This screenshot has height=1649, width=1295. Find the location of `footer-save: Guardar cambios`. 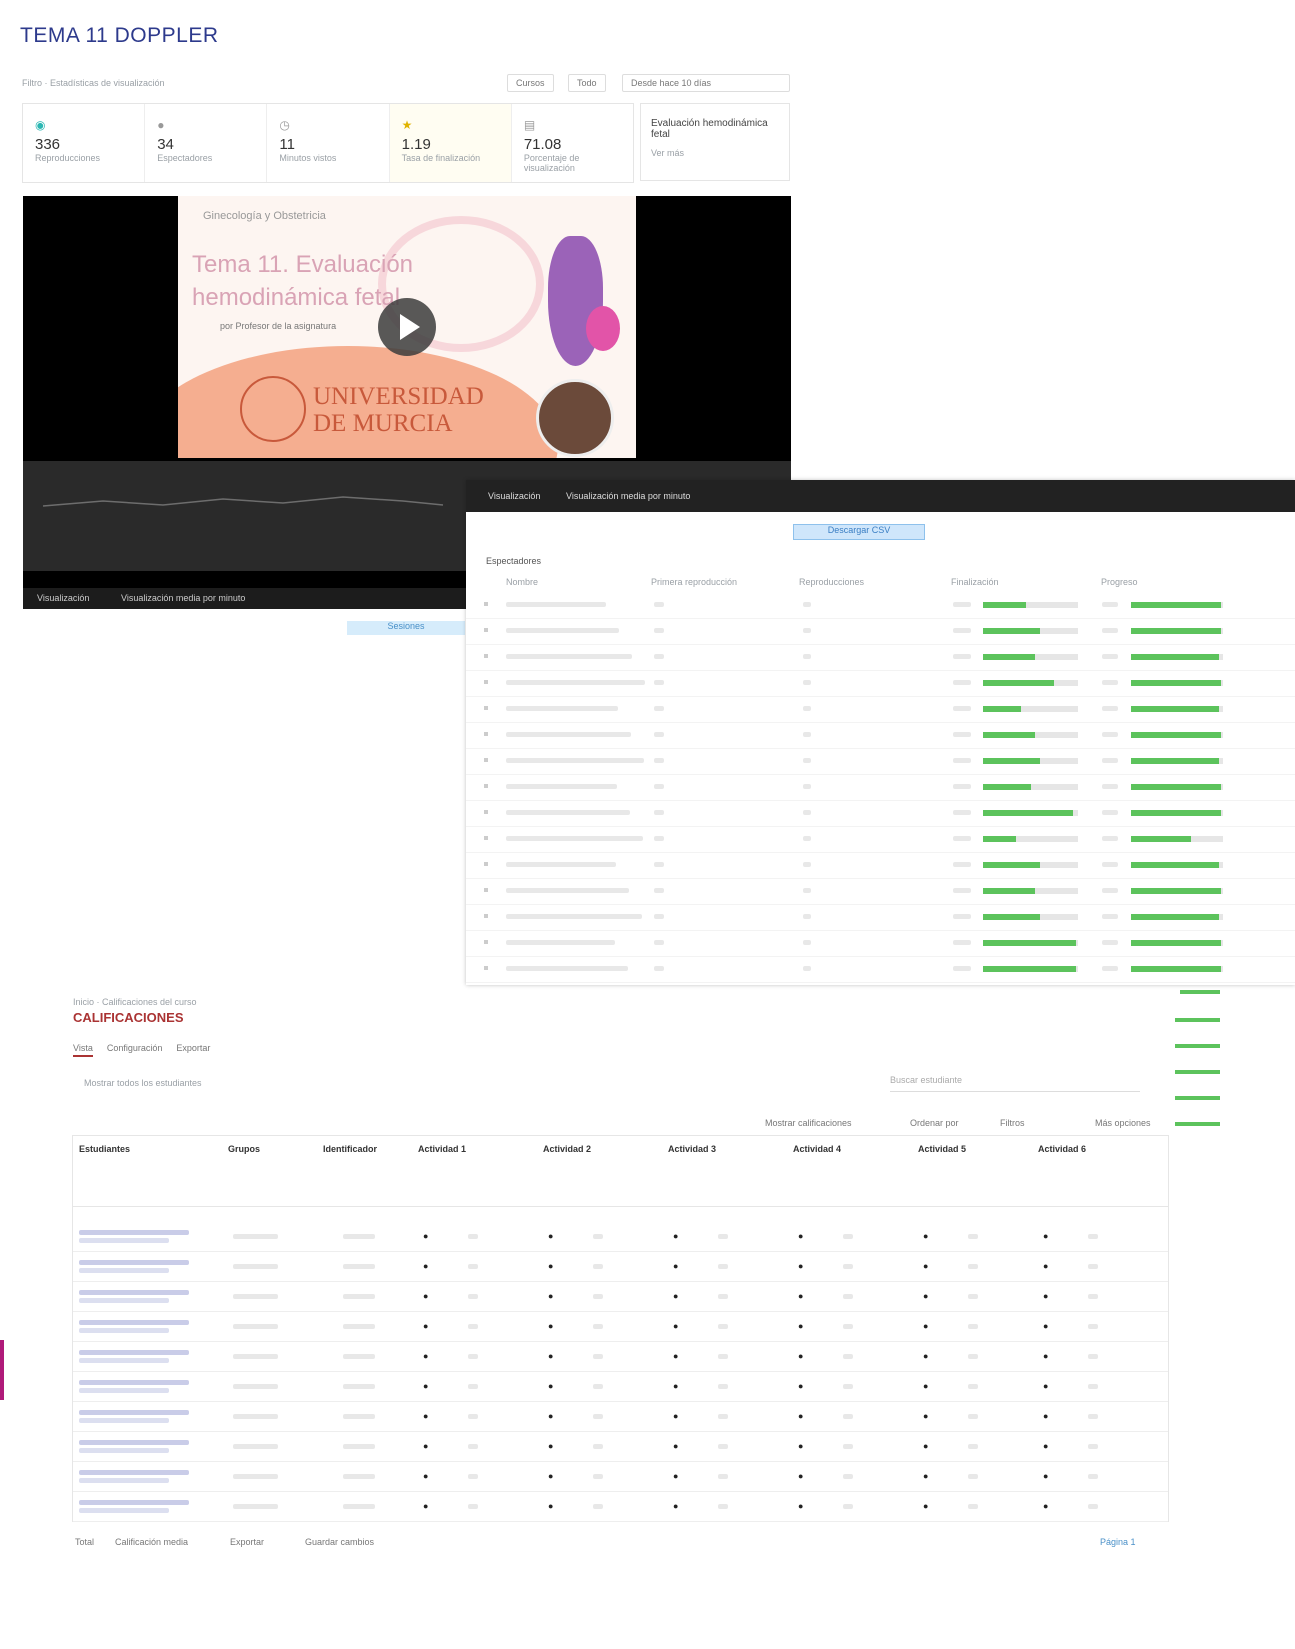

footer-save: Guardar cambios is located at coordinates (339, 1542).